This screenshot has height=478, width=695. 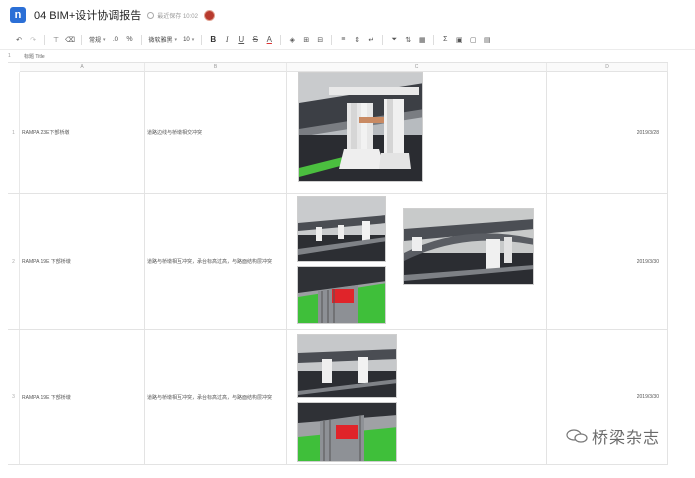 I want to click on number-format-dropdown: 常规 ▾, so click(x=97, y=40).